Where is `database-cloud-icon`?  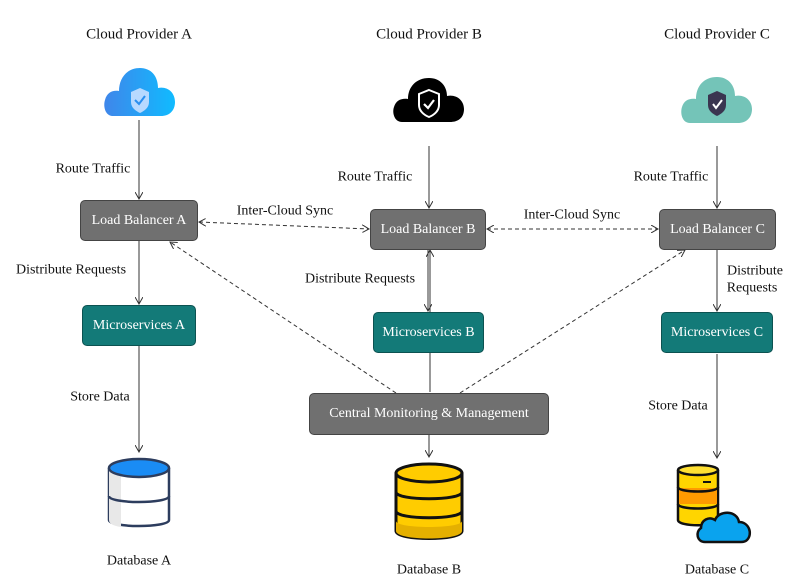
database-cloud-icon is located at coordinates (713, 503).